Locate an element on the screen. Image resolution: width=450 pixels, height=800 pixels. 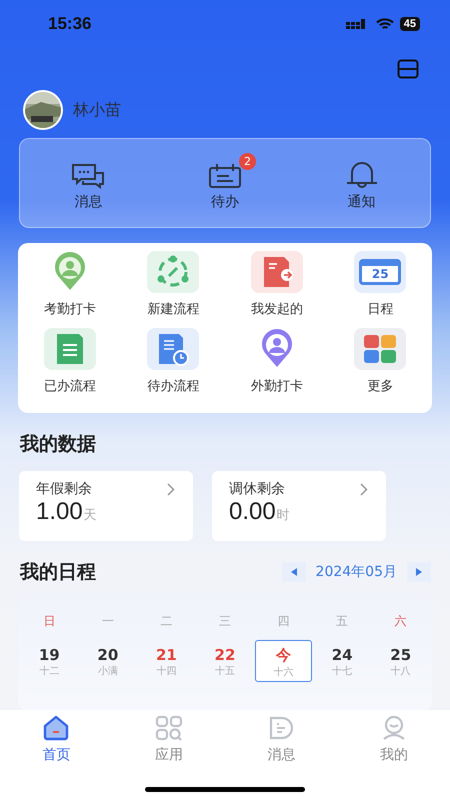
battery-indicator: 45 is located at coordinates (410, 24).